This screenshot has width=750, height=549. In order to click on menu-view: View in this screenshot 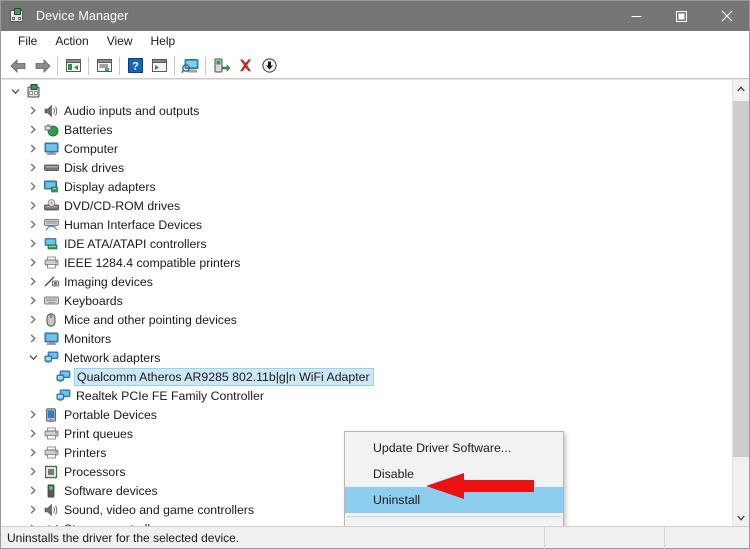, I will do `click(120, 41)`.